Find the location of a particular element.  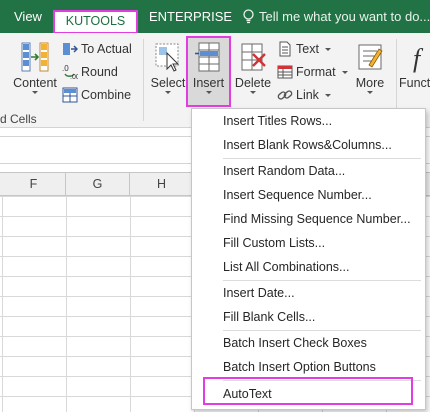

text-label: Text is located at coordinates (307, 49).